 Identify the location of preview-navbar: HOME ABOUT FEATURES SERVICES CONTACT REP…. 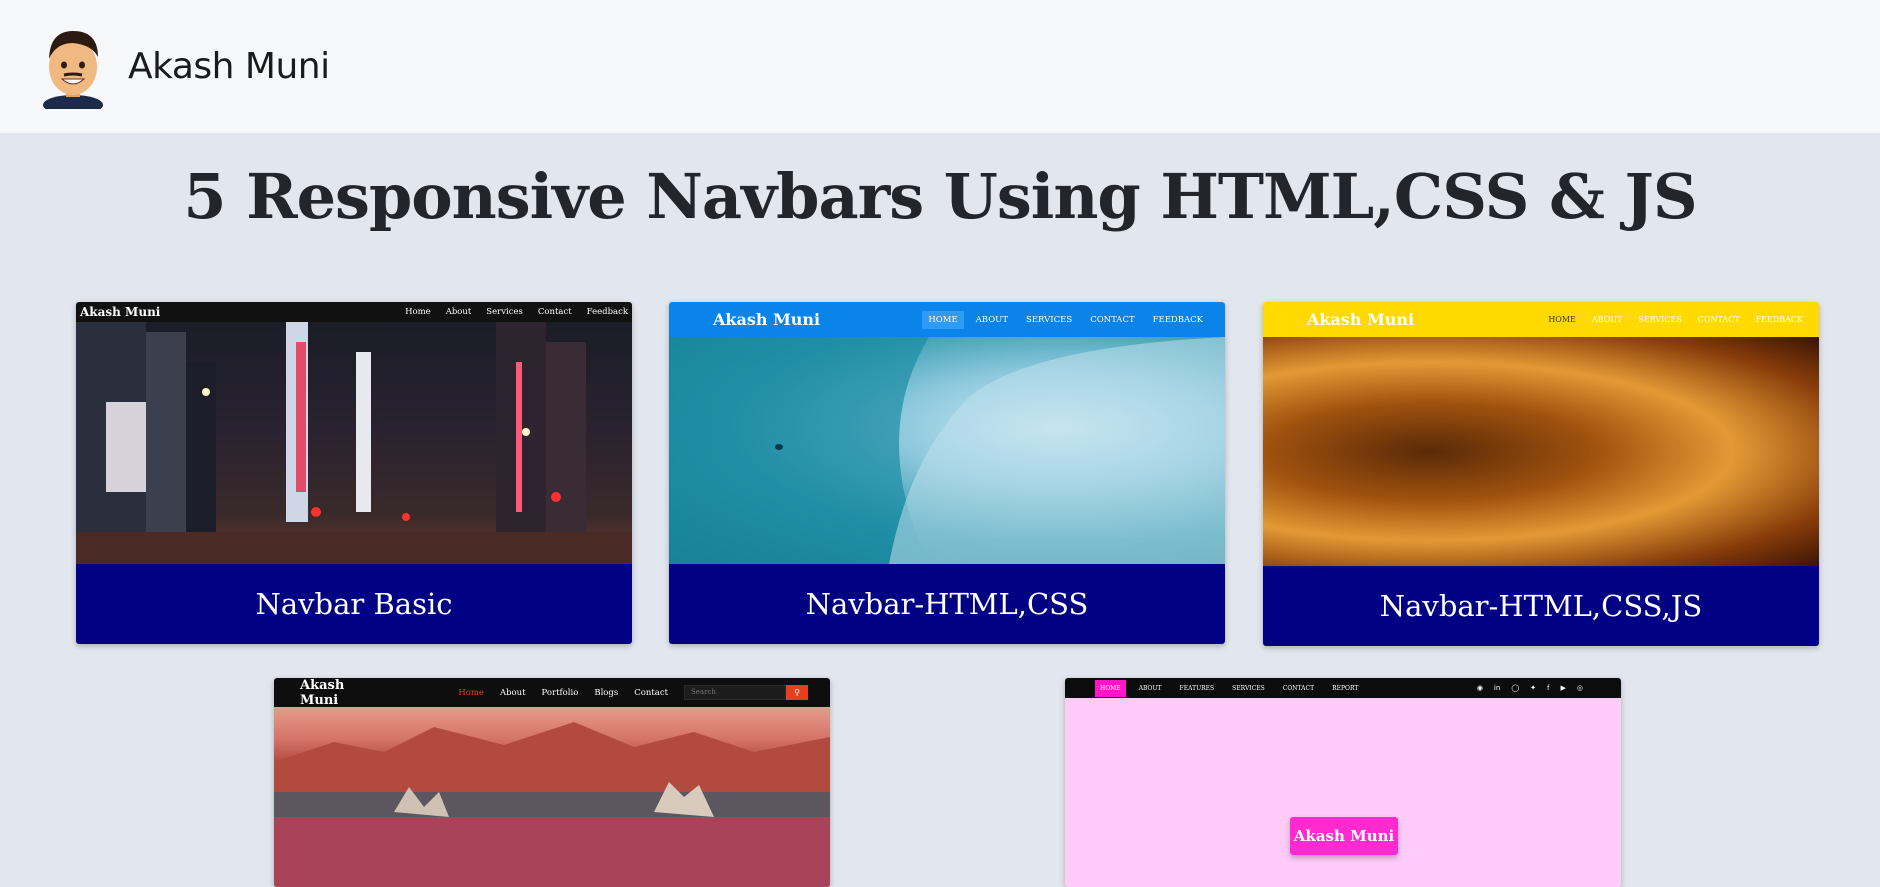
(1343, 688).